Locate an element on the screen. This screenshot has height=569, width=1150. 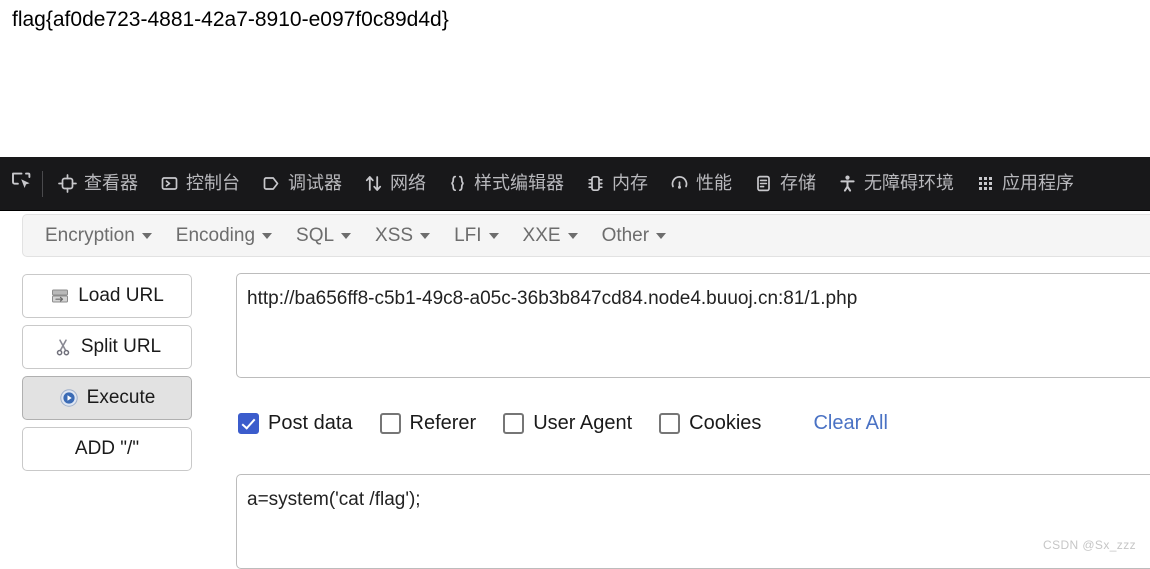
play-circle-icon is located at coordinates (69, 398).